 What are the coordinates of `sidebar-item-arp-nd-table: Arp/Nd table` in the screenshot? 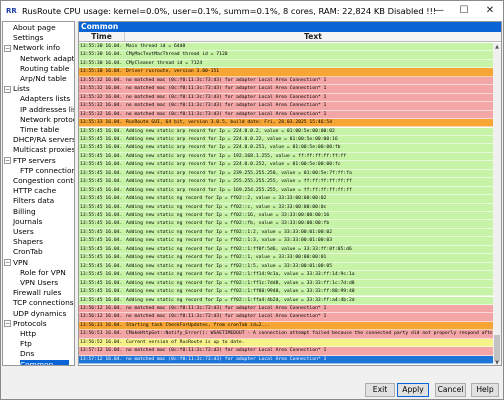 It's located at (43, 79).